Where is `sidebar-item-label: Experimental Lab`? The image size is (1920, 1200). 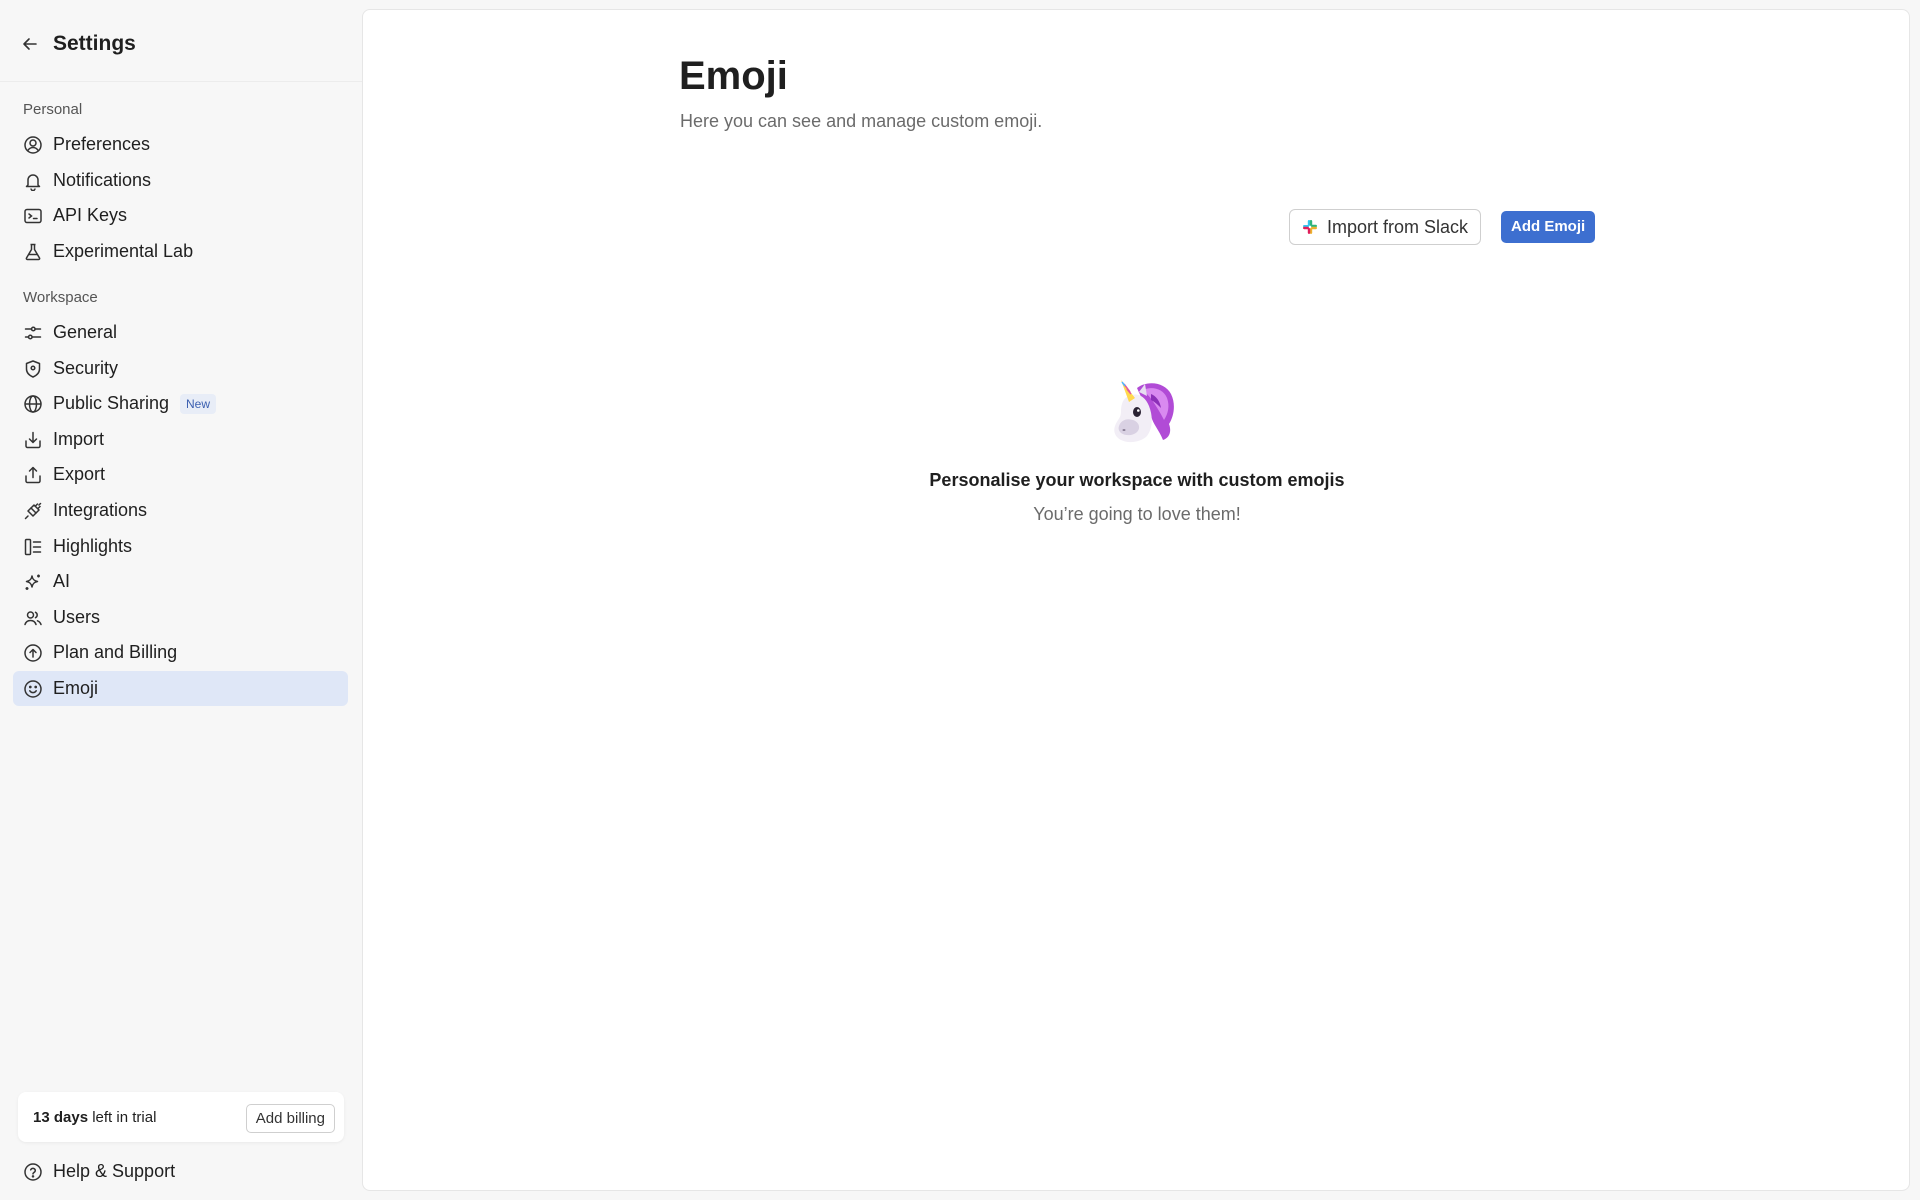
sidebar-item-label: Experimental Lab is located at coordinates (123, 251).